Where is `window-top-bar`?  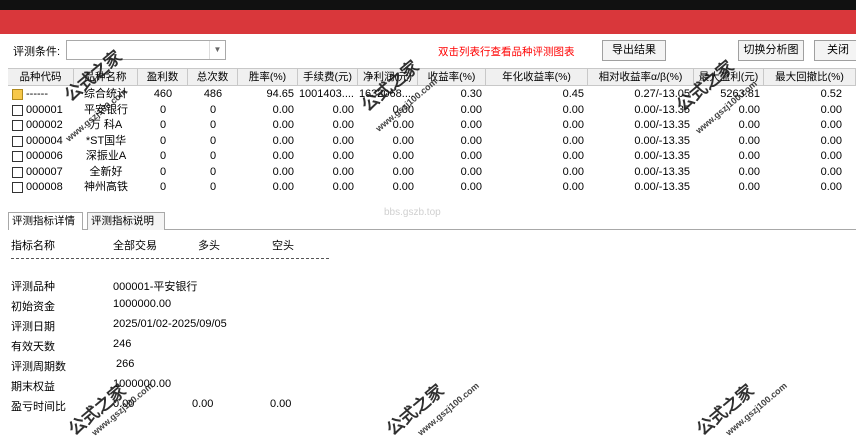
window-top-bar is located at coordinates (428, 5).